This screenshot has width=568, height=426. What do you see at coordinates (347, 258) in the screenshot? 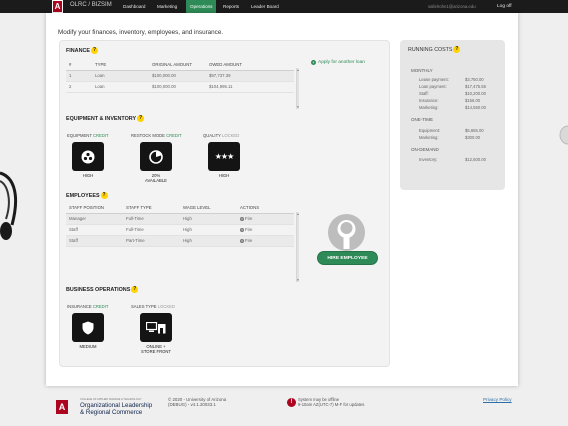
I see `hire-employee-button: HIRE EMPLOYEE` at bounding box center [347, 258].